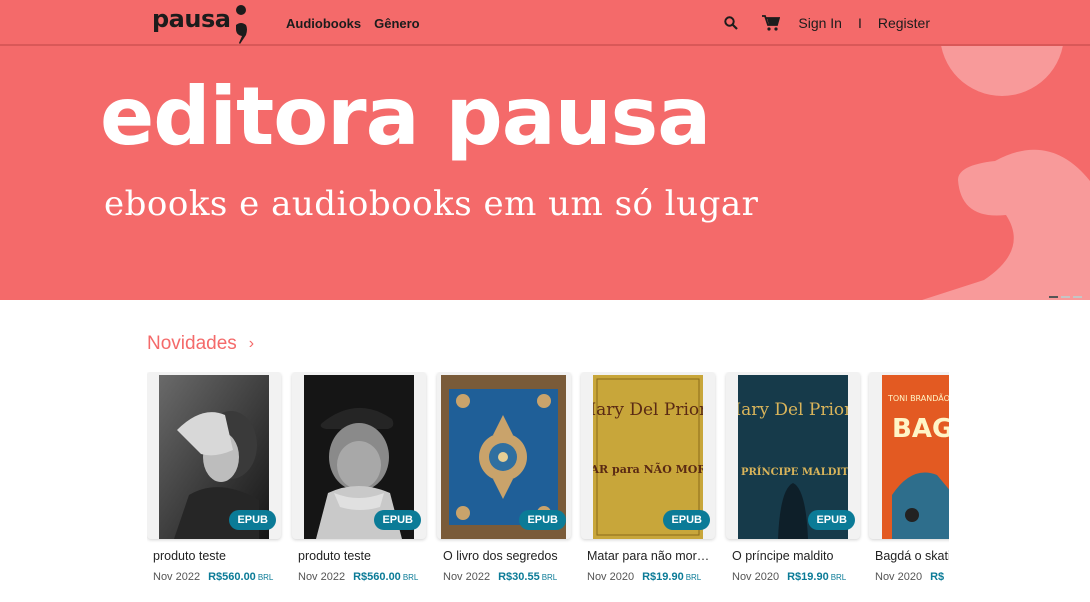  What do you see at coordinates (192, 343) in the screenshot?
I see `section-title: Novidades` at bounding box center [192, 343].